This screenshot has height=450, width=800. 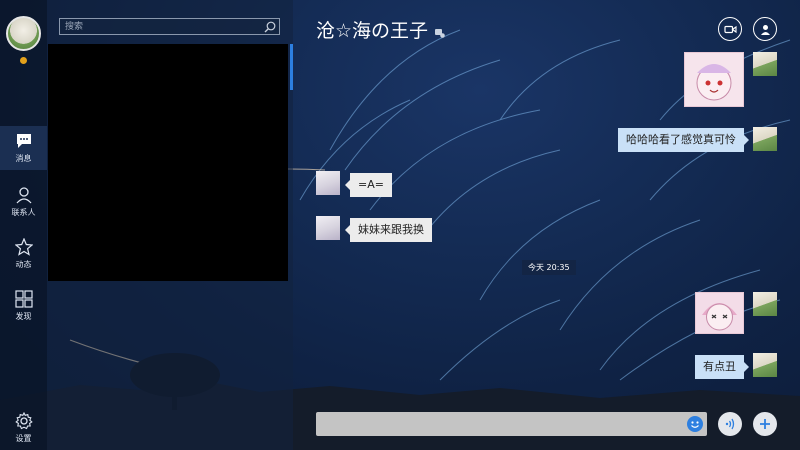 What do you see at coordinates (388, 230) in the screenshot?
I see `message-bubble-in: 妹妹来跟我换` at bounding box center [388, 230].